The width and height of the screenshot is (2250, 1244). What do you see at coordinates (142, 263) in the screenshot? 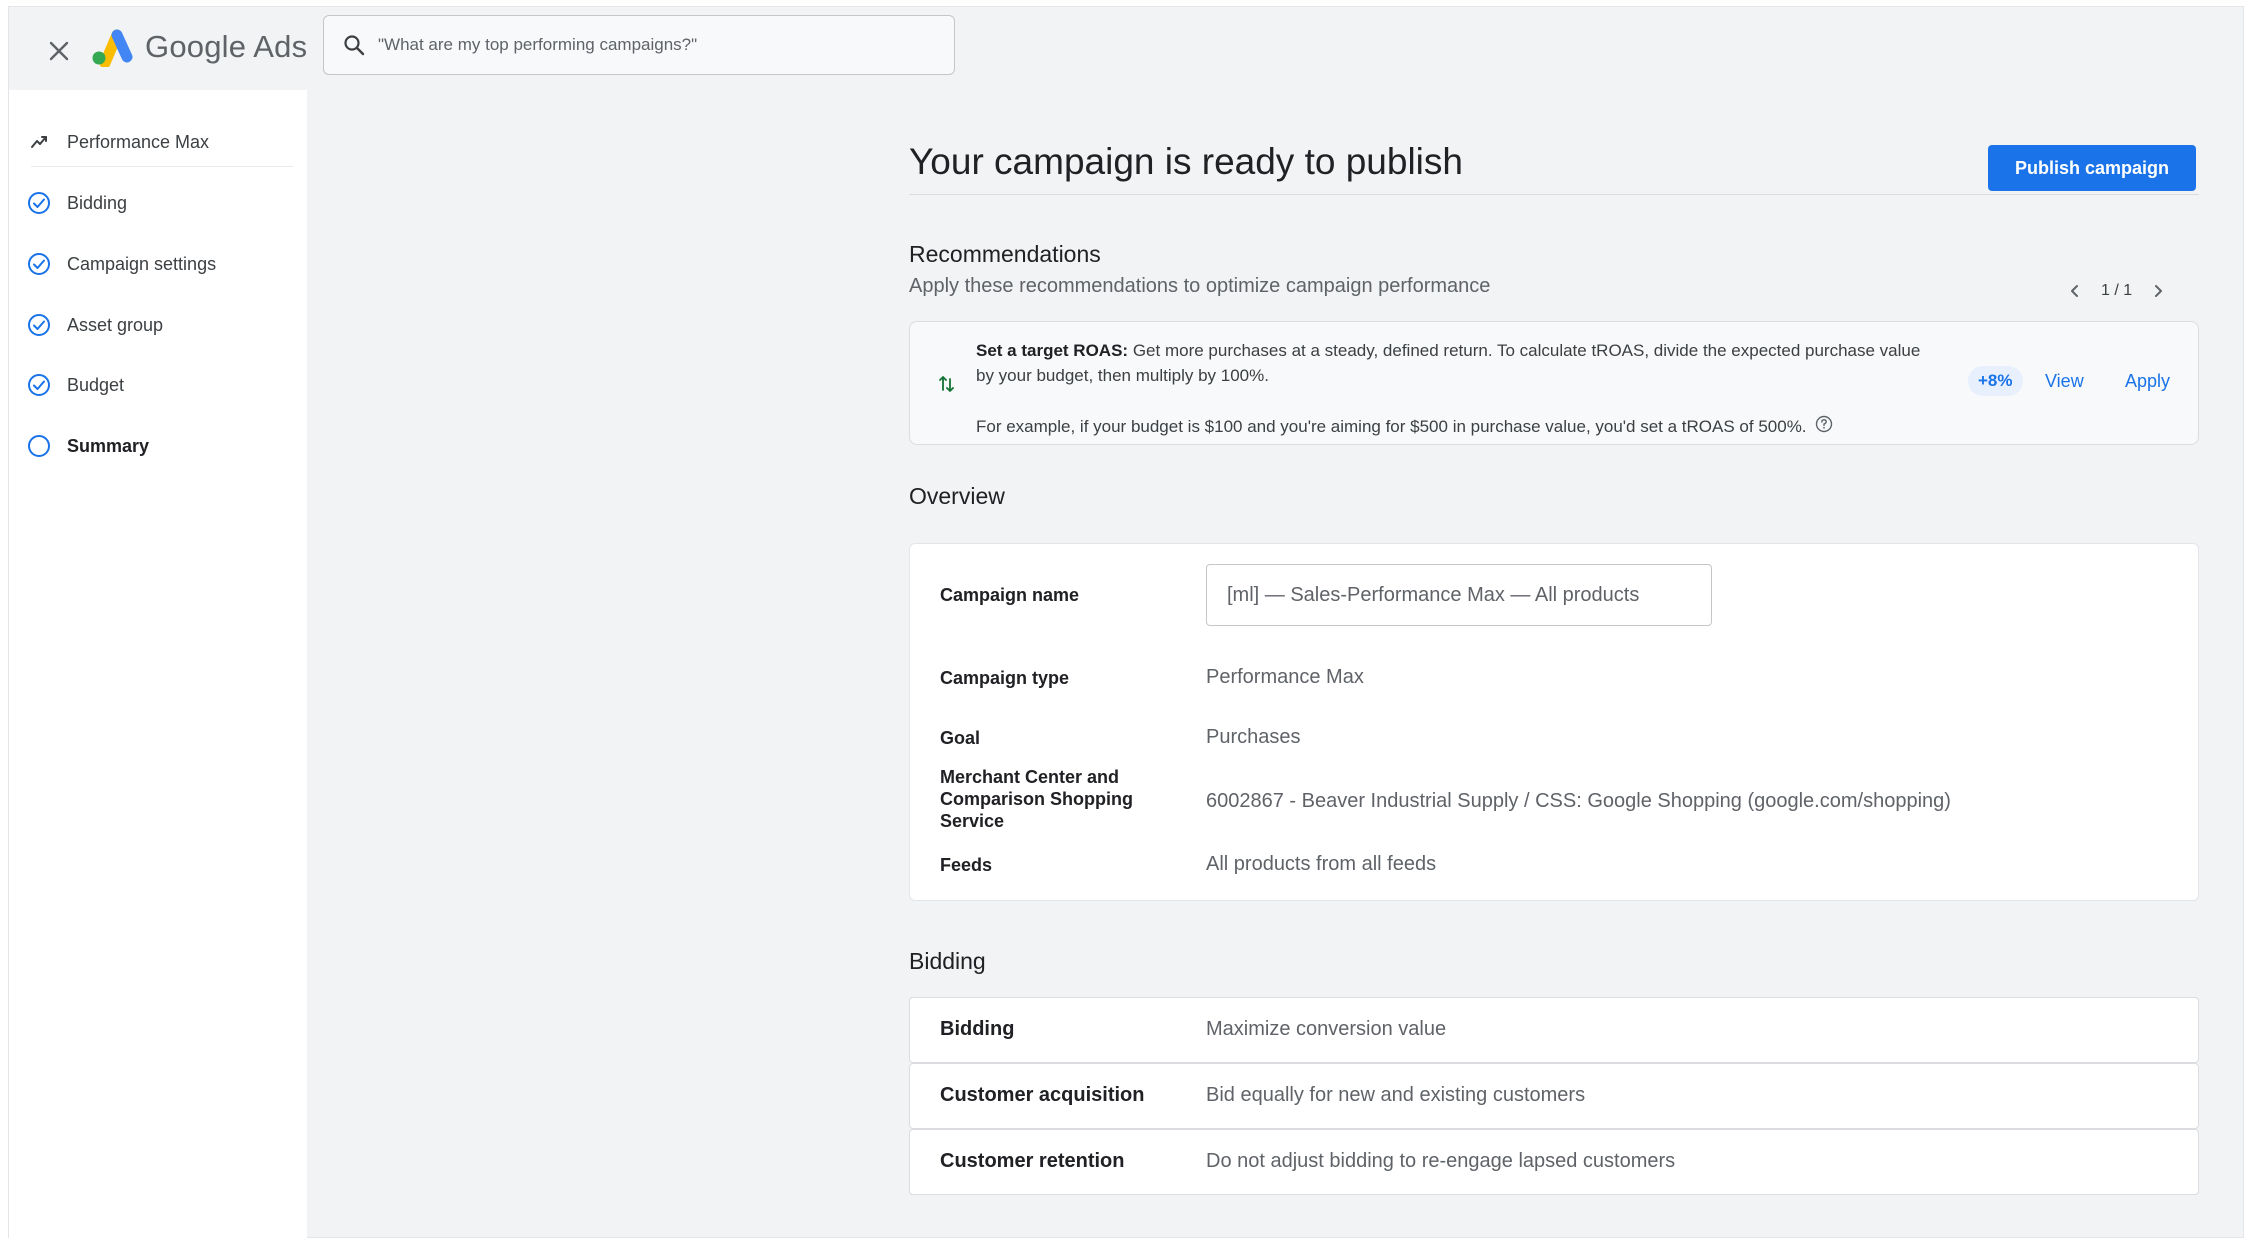
I see `sidebar-item-label: Campaign settings` at bounding box center [142, 263].